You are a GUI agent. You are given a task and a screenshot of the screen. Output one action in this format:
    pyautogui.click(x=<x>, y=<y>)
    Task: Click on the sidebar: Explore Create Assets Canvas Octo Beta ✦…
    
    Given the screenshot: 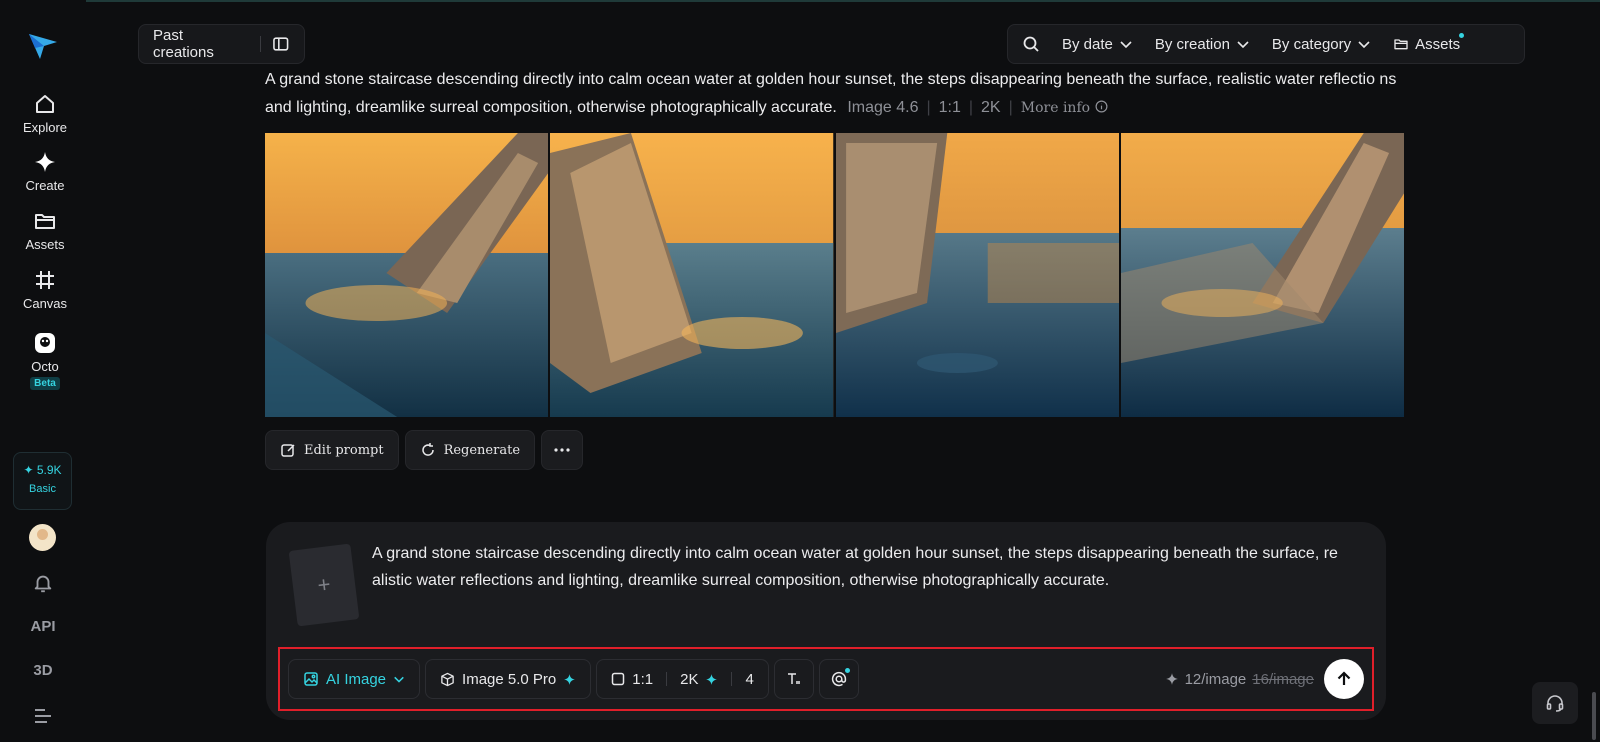 What is the action you would take?
    pyautogui.click(x=43, y=371)
    